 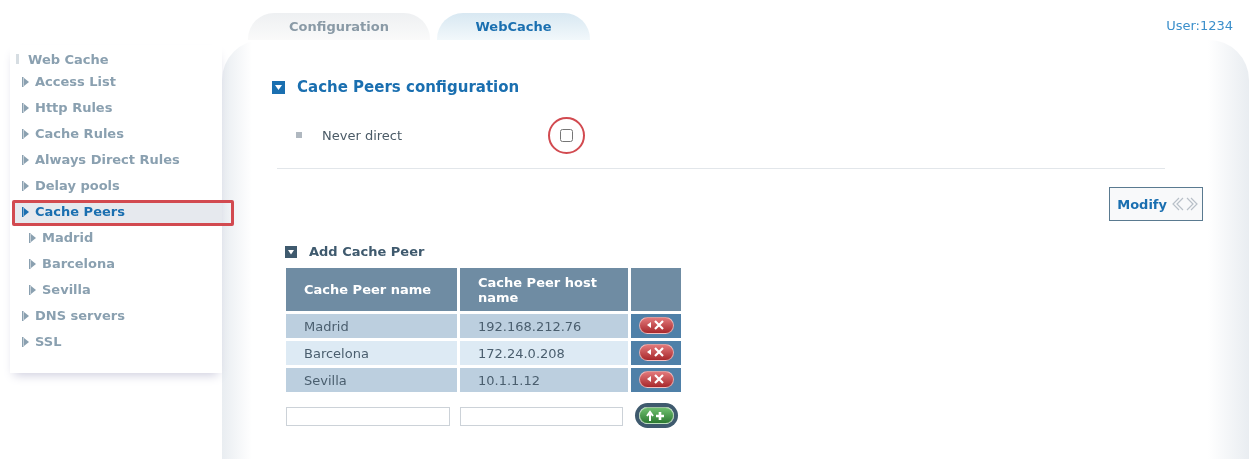 What do you see at coordinates (367, 251) in the screenshot?
I see `section-title: Add Cache Peer` at bounding box center [367, 251].